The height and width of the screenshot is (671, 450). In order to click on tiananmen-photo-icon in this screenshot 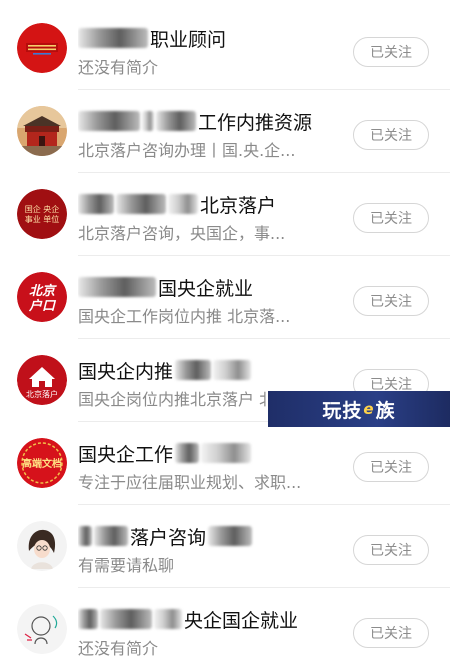, I will do `click(42, 131)`.